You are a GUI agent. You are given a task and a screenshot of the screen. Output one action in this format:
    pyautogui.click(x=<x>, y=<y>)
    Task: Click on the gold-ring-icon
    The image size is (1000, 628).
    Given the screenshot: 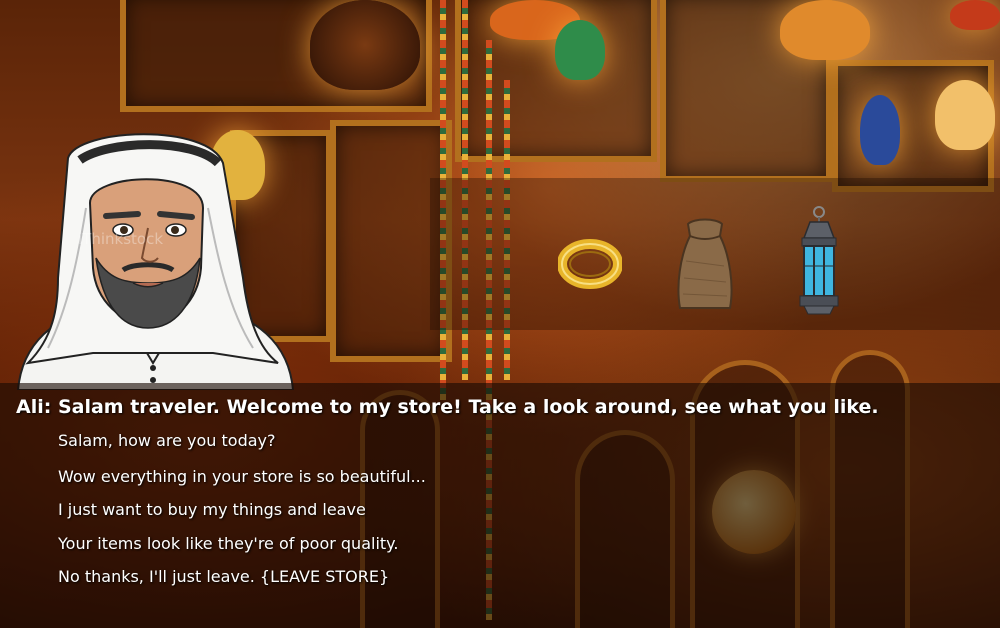 What is the action you would take?
    pyautogui.click(x=590, y=264)
    